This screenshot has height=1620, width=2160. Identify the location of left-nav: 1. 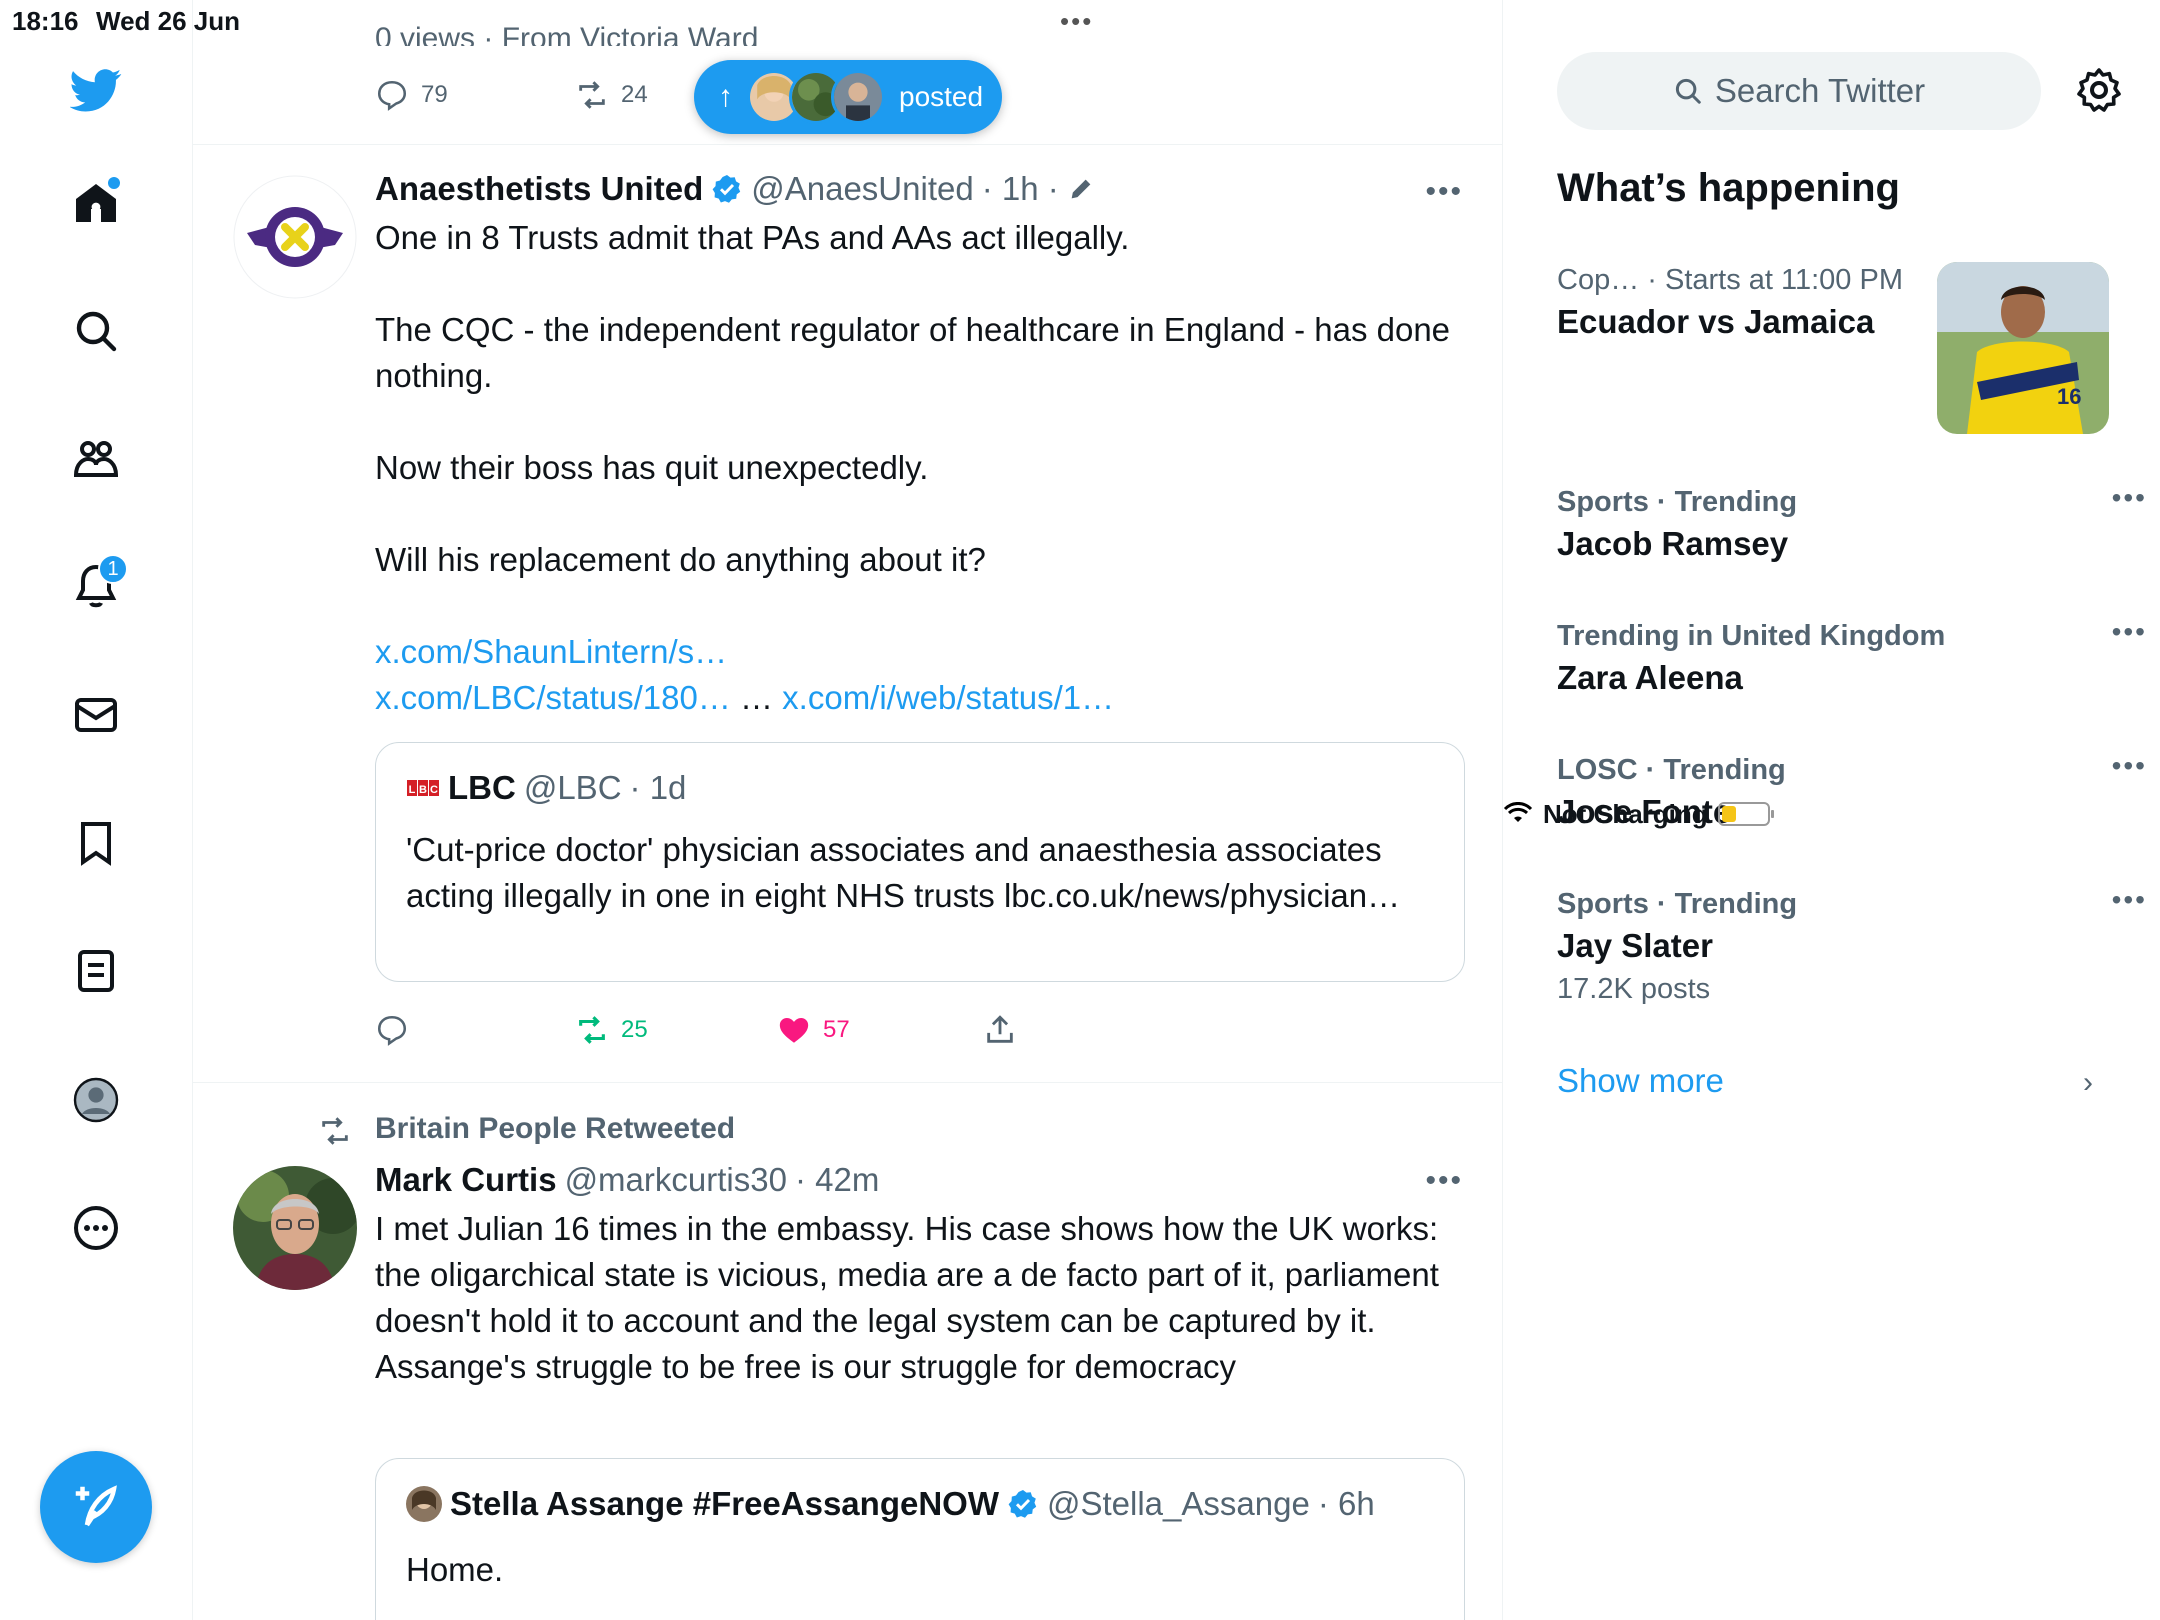
(96, 810).